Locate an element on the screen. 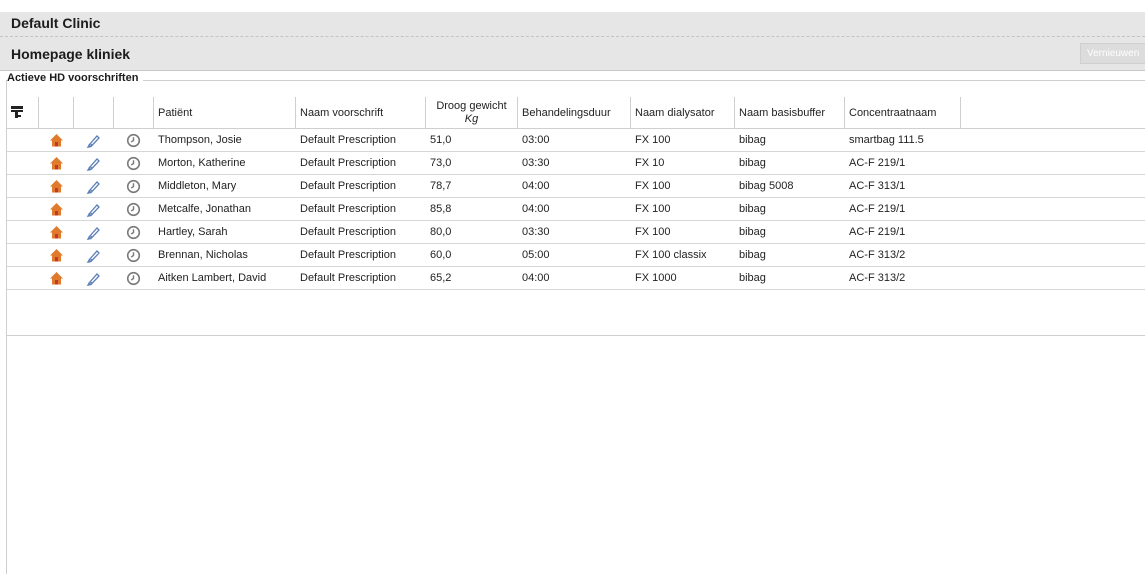 This screenshot has width=1145, height=574. column-chooser-button is located at coordinates (23, 112).